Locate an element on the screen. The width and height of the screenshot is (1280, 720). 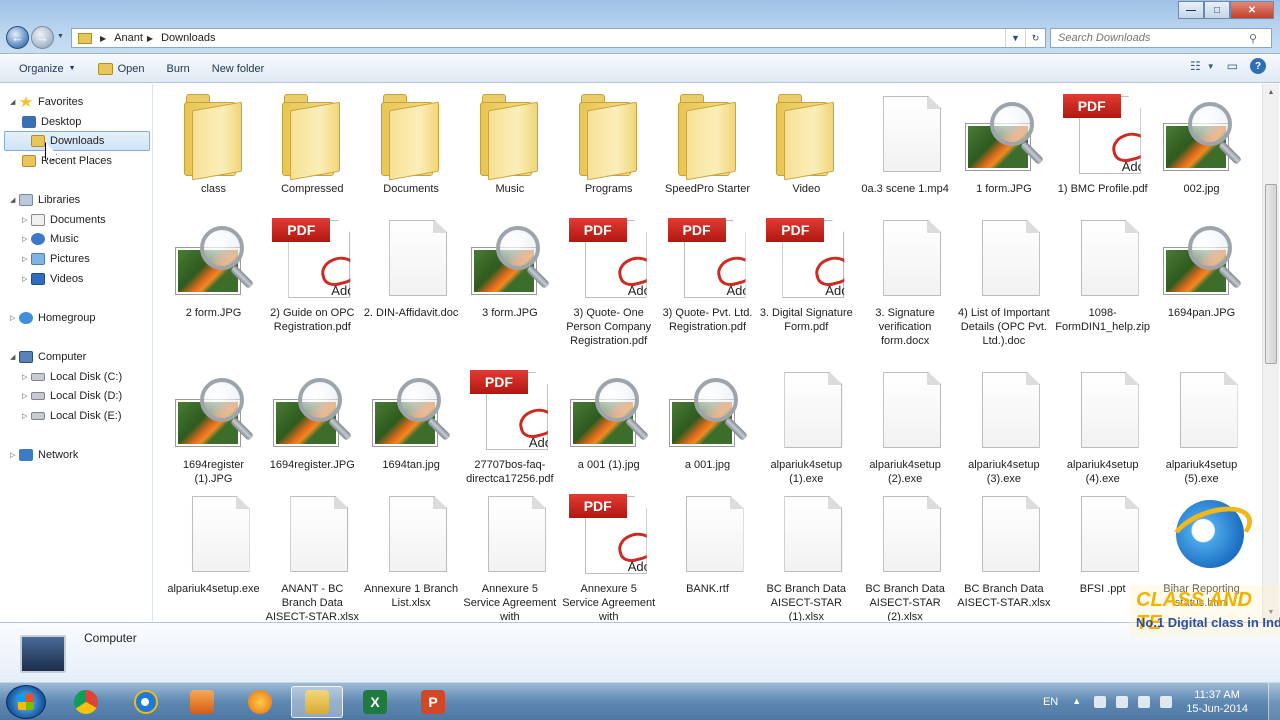
file-item: 1694tan.jpg is located at coordinates (411, 419).